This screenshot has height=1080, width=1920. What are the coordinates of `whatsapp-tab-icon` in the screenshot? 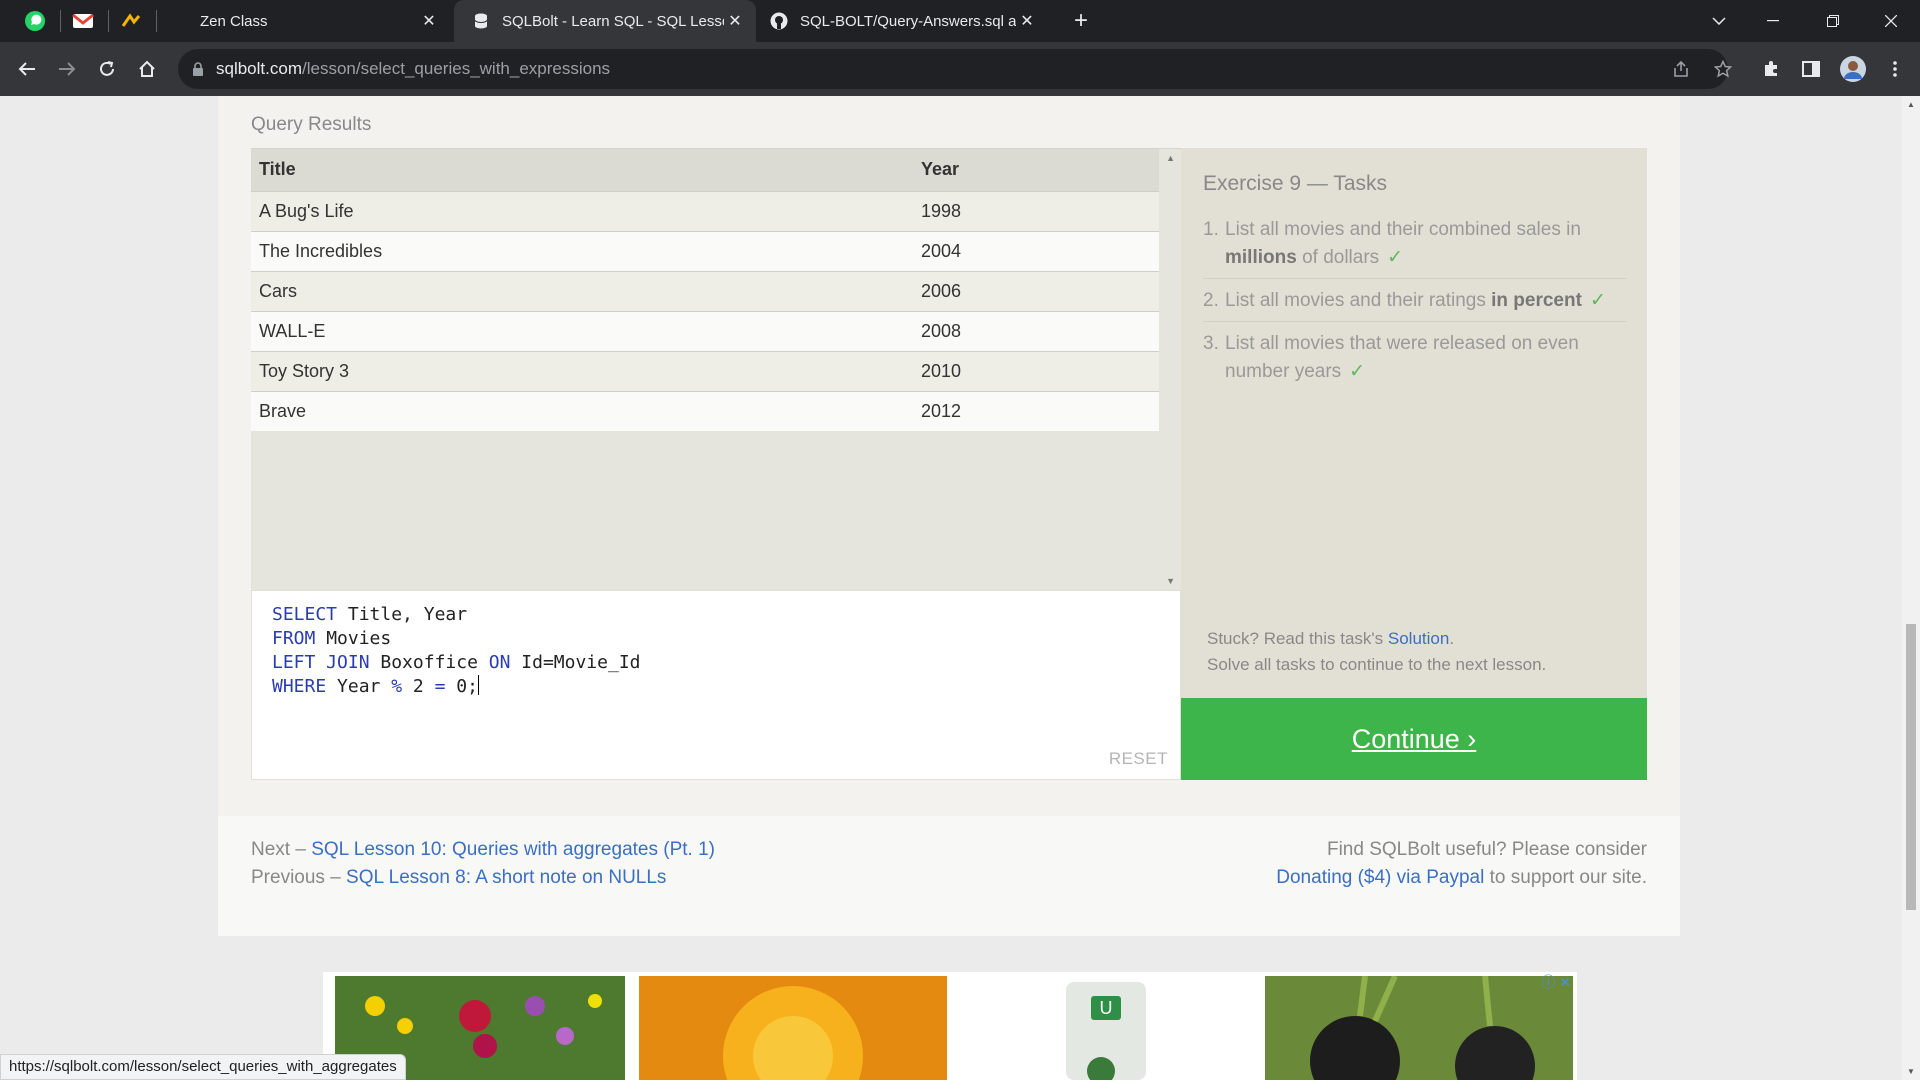 It's located at (35, 21).